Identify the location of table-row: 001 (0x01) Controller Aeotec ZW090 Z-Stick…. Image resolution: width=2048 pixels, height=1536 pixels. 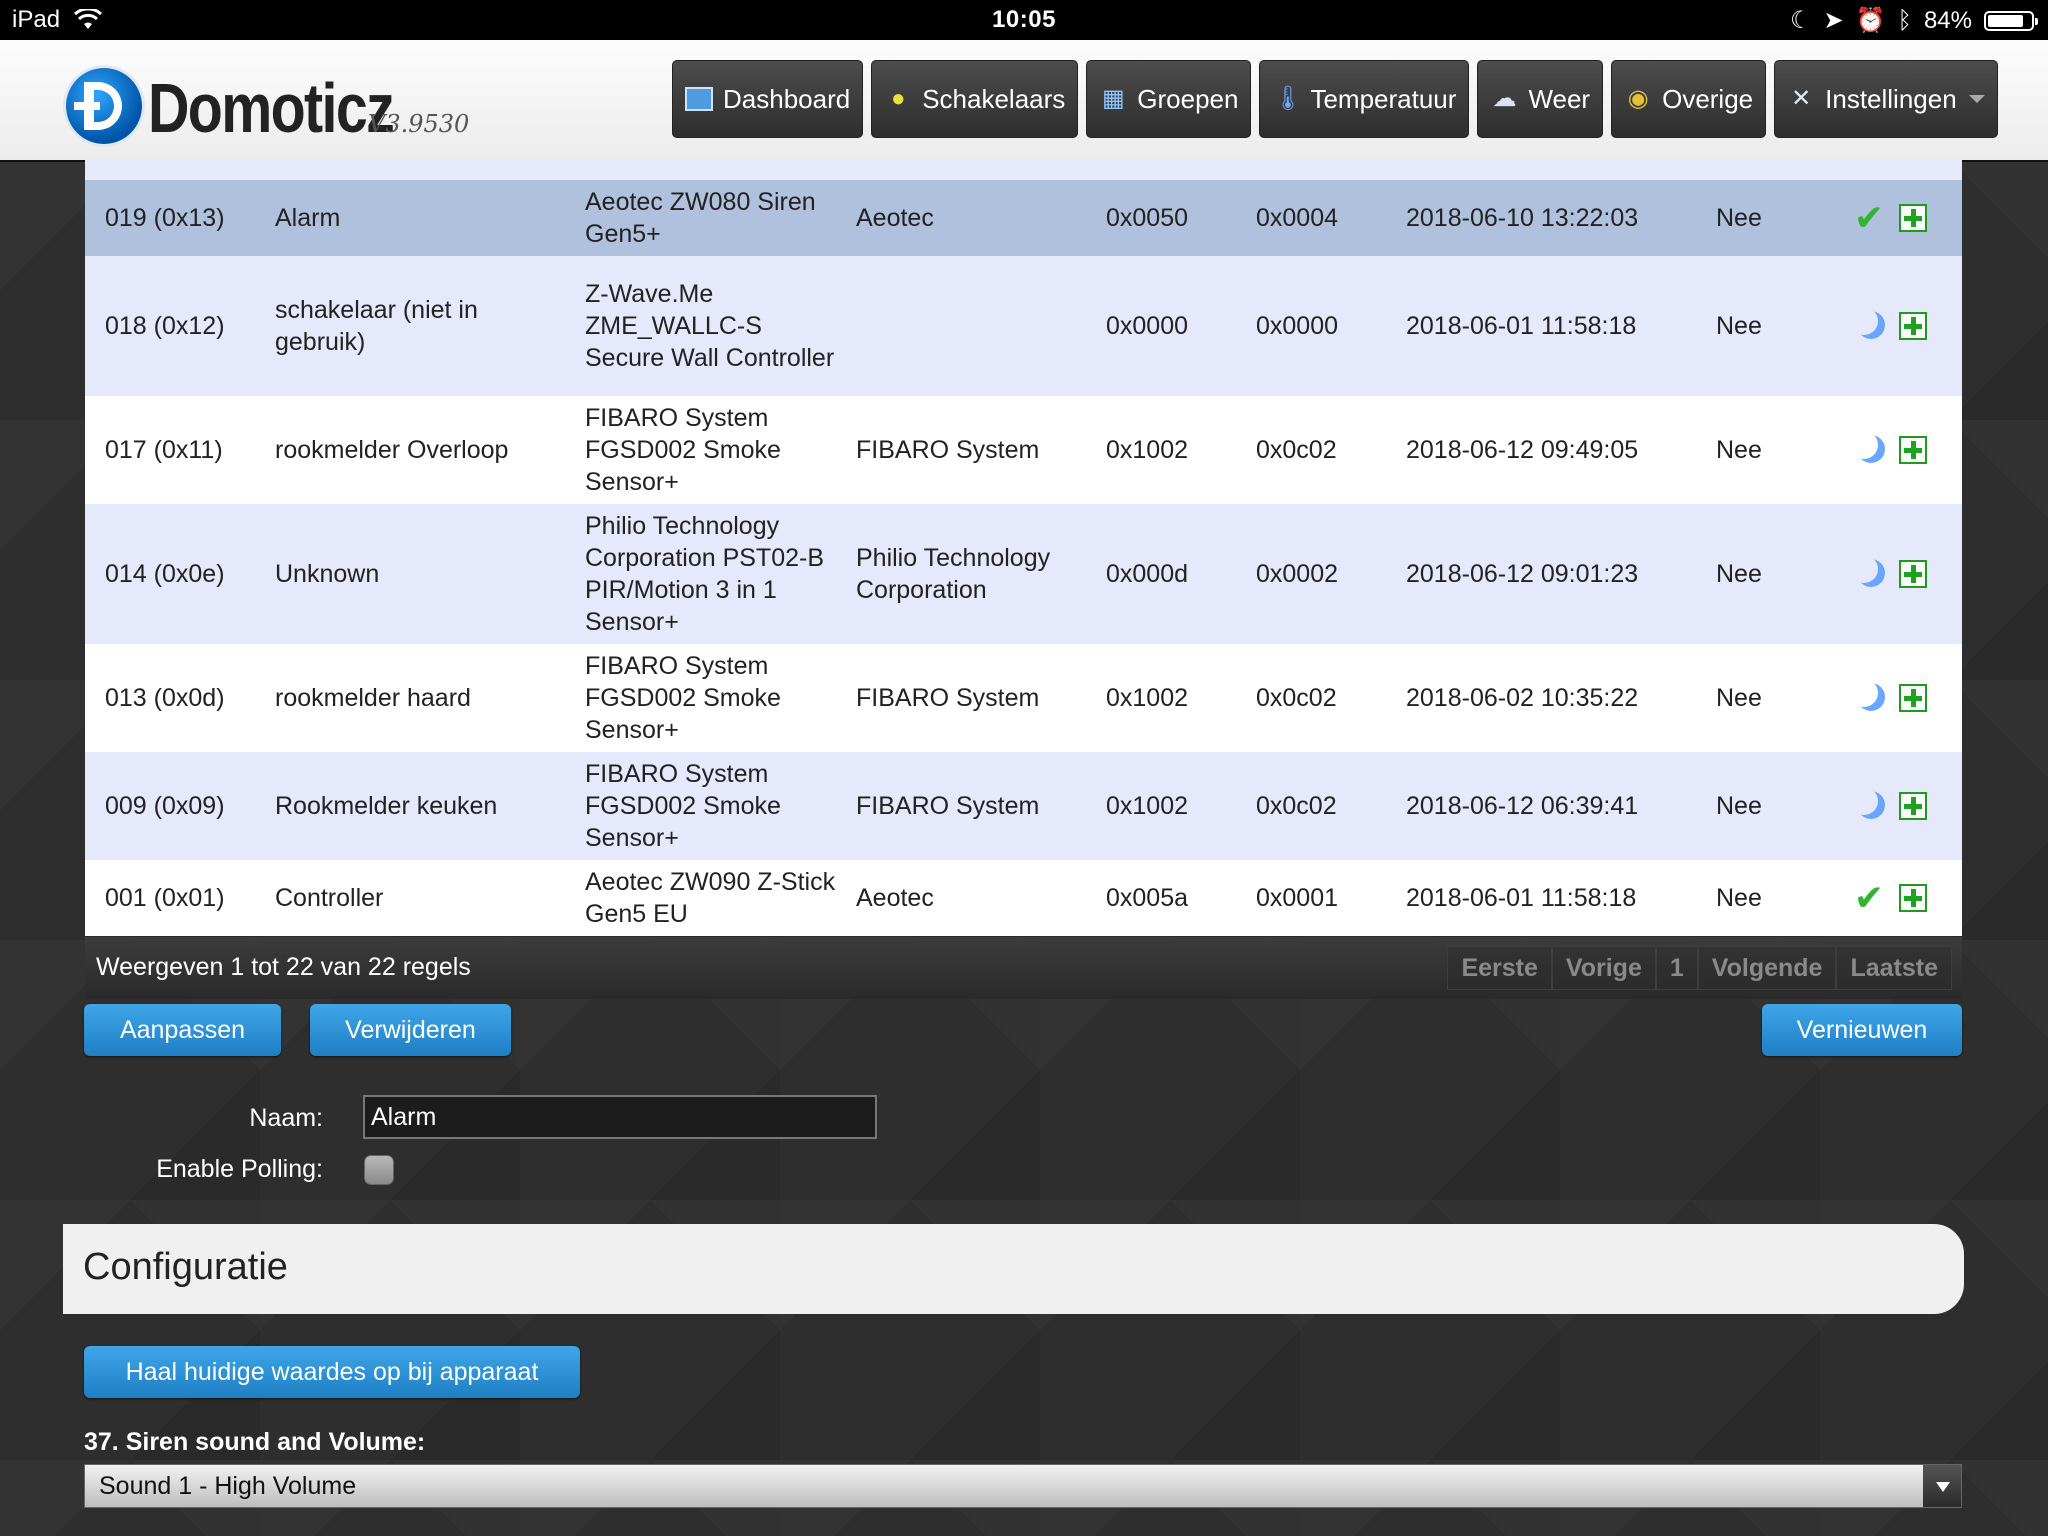
(1023, 898).